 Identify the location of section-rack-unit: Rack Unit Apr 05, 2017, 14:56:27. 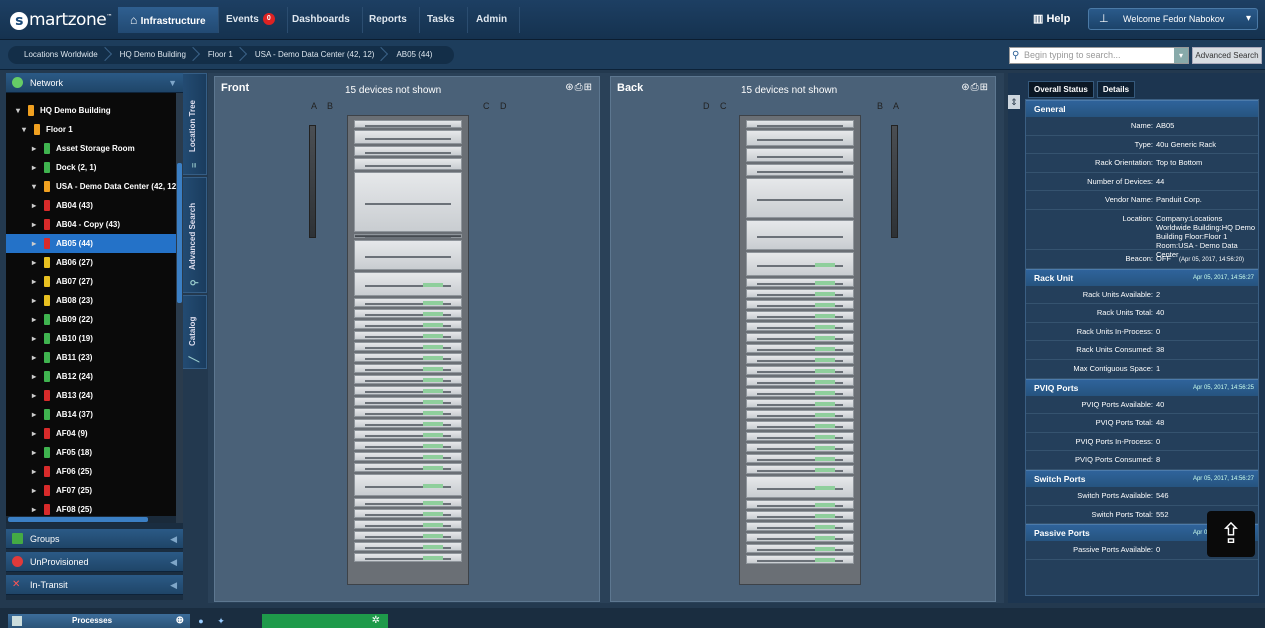
(1142, 277).